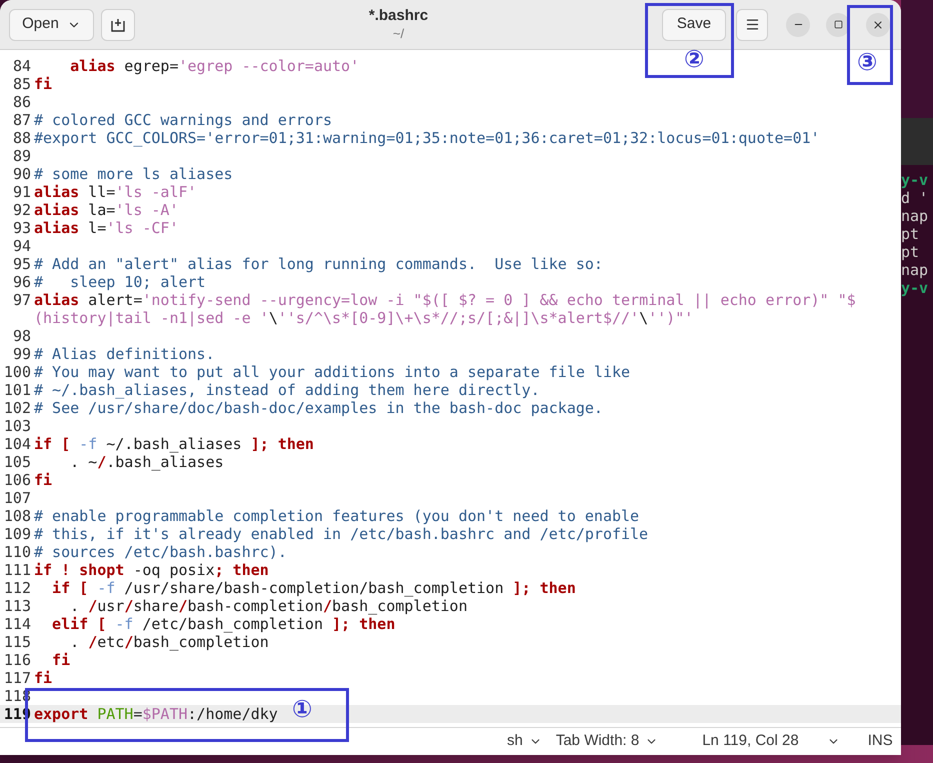 The height and width of the screenshot is (763, 933). I want to click on code-line: # sleep 10; alert, so click(120, 282).